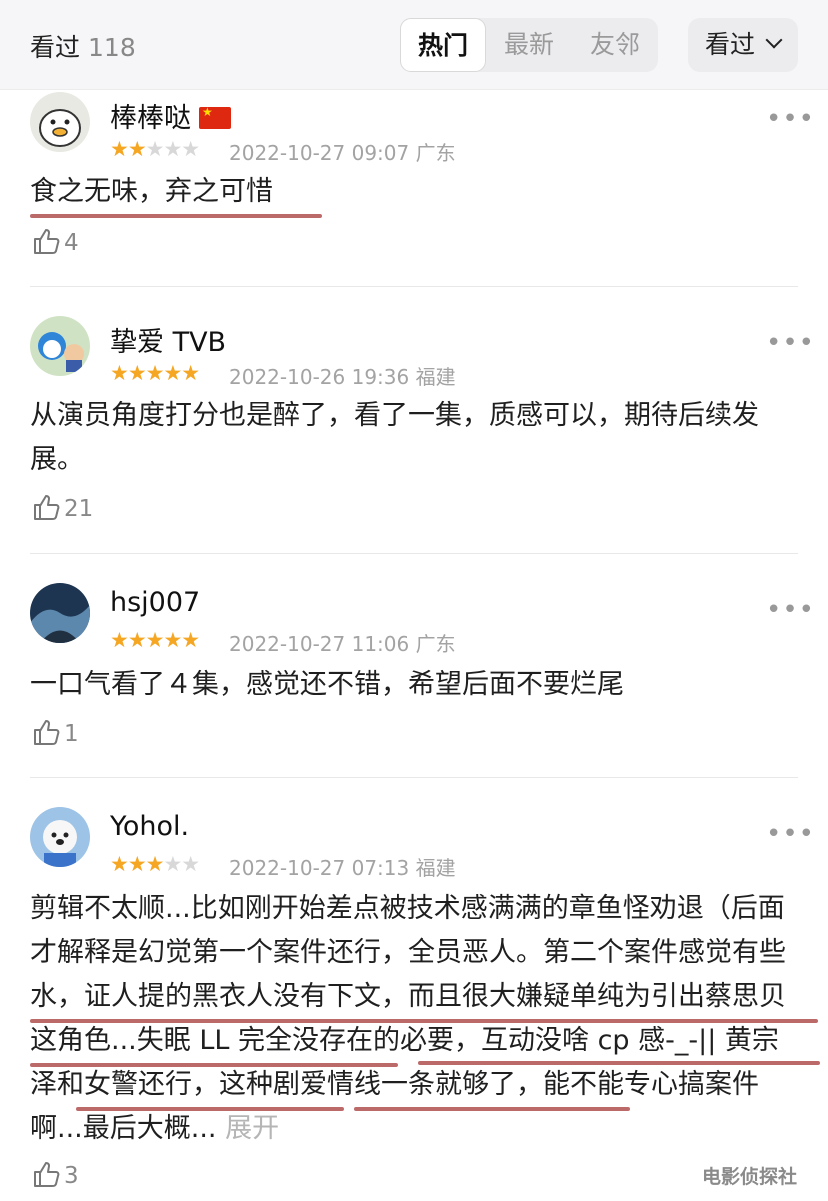 This screenshot has width=828, height=1201. What do you see at coordinates (155, 602) in the screenshot?
I see `username: hsj007` at bounding box center [155, 602].